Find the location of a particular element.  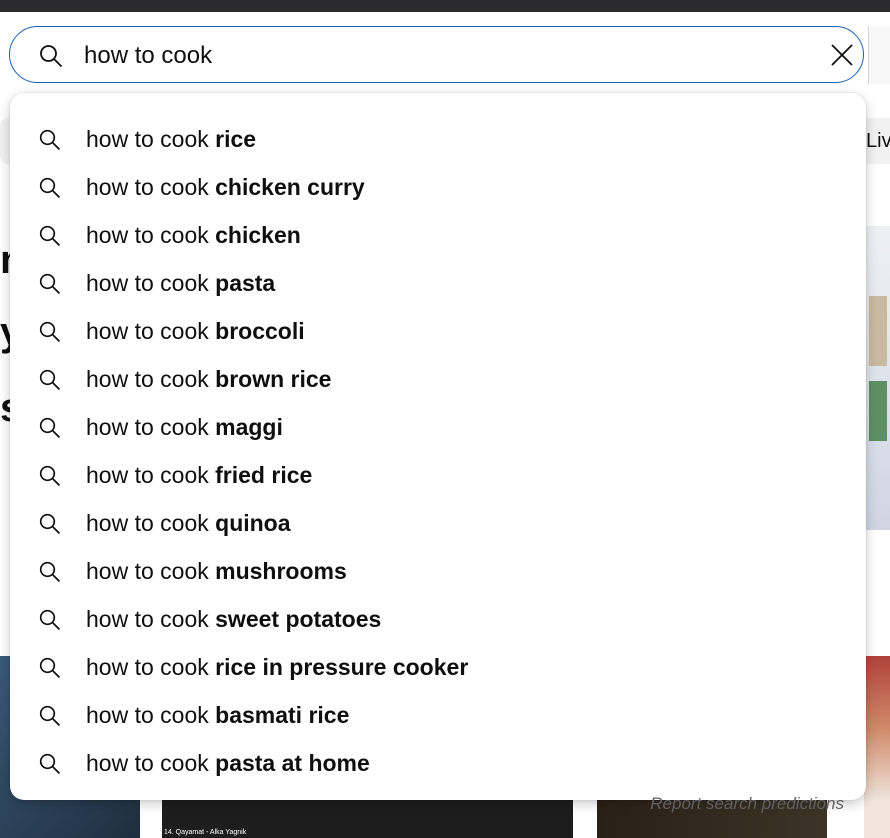

suggestion-text: how to cook sweet potatoes is located at coordinates (233, 619).